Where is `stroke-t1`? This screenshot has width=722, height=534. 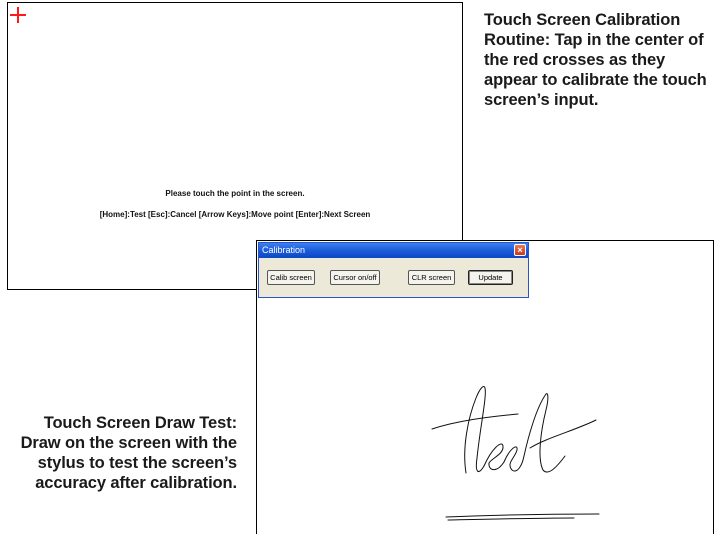
stroke-t1 is located at coordinates (475, 429).